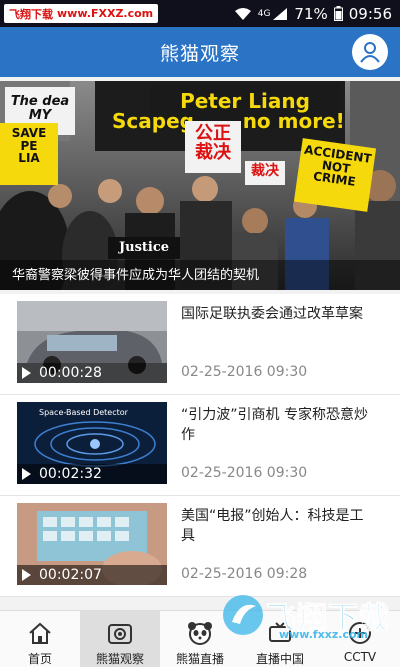  Describe the element at coordinates (280, 632) in the screenshot. I see `live-china-icon` at that location.